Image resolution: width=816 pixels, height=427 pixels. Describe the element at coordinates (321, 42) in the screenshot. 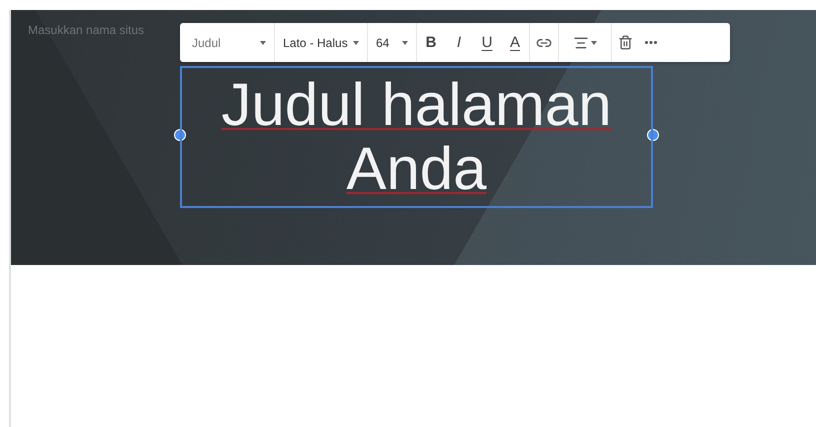

I see `font-dropdown: Lato - Halus` at that location.